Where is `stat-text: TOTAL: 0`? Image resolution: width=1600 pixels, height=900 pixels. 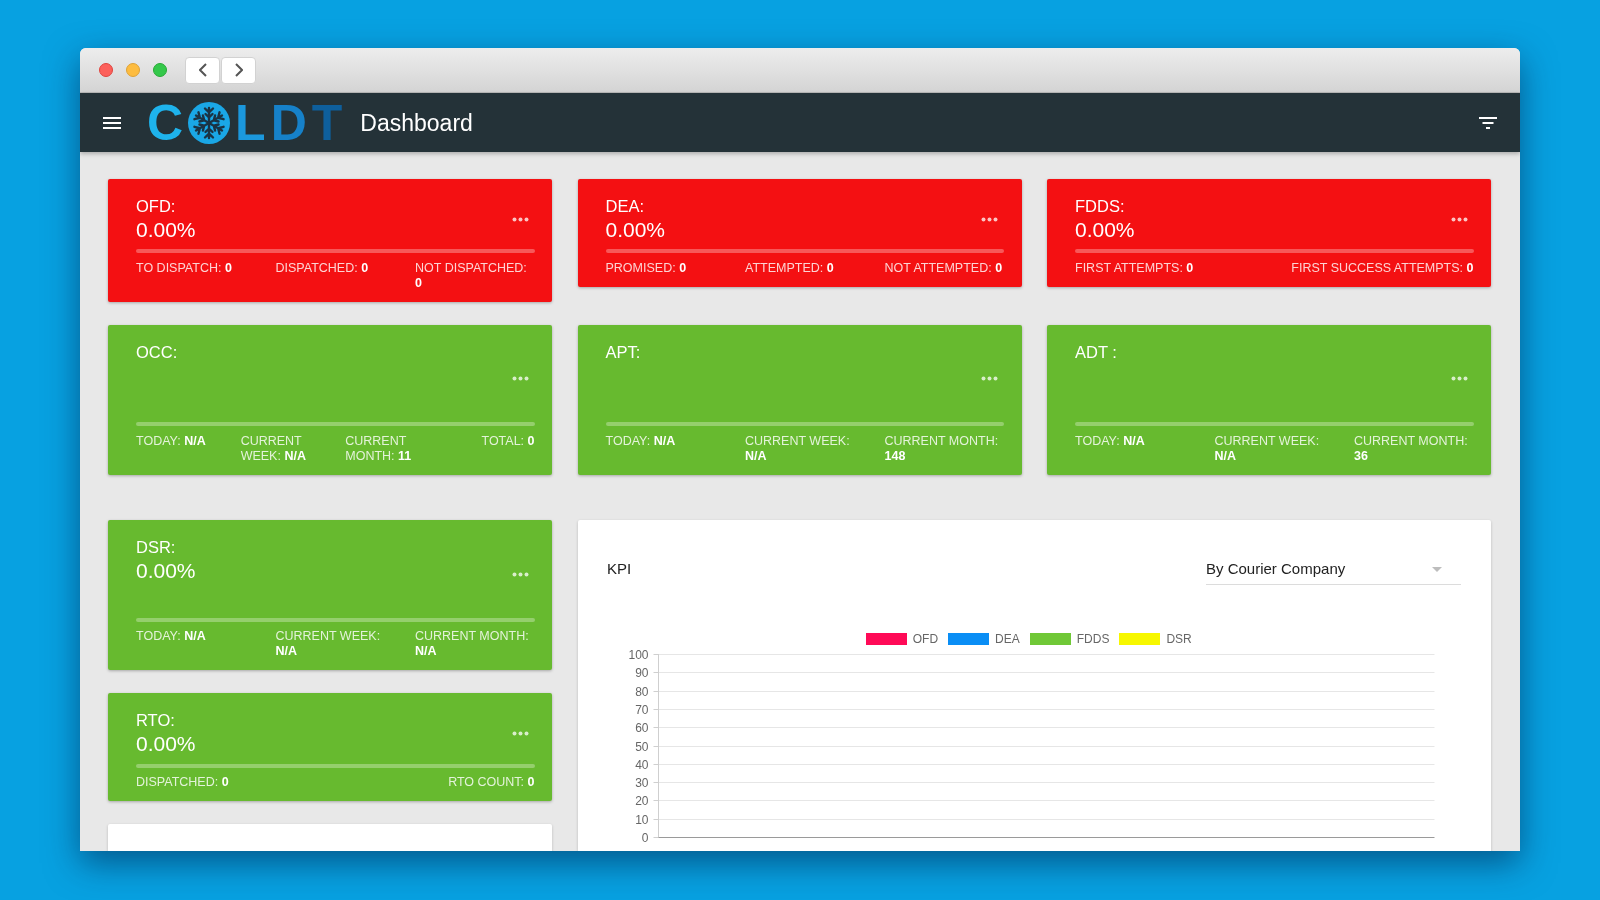 stat-text: TOTAL: 0 is located at coordinates (508, 441).